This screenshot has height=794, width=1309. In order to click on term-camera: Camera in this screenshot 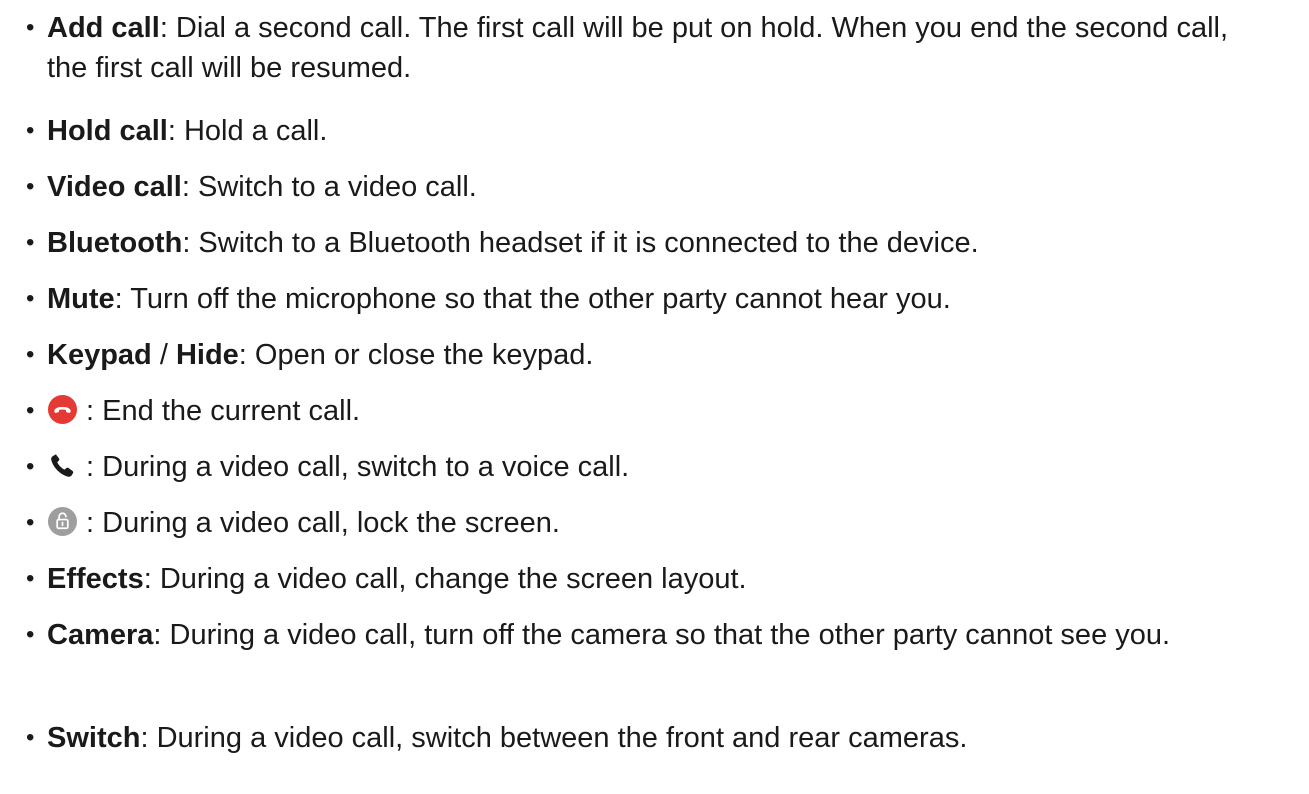, I will do `click(100, 635)`.